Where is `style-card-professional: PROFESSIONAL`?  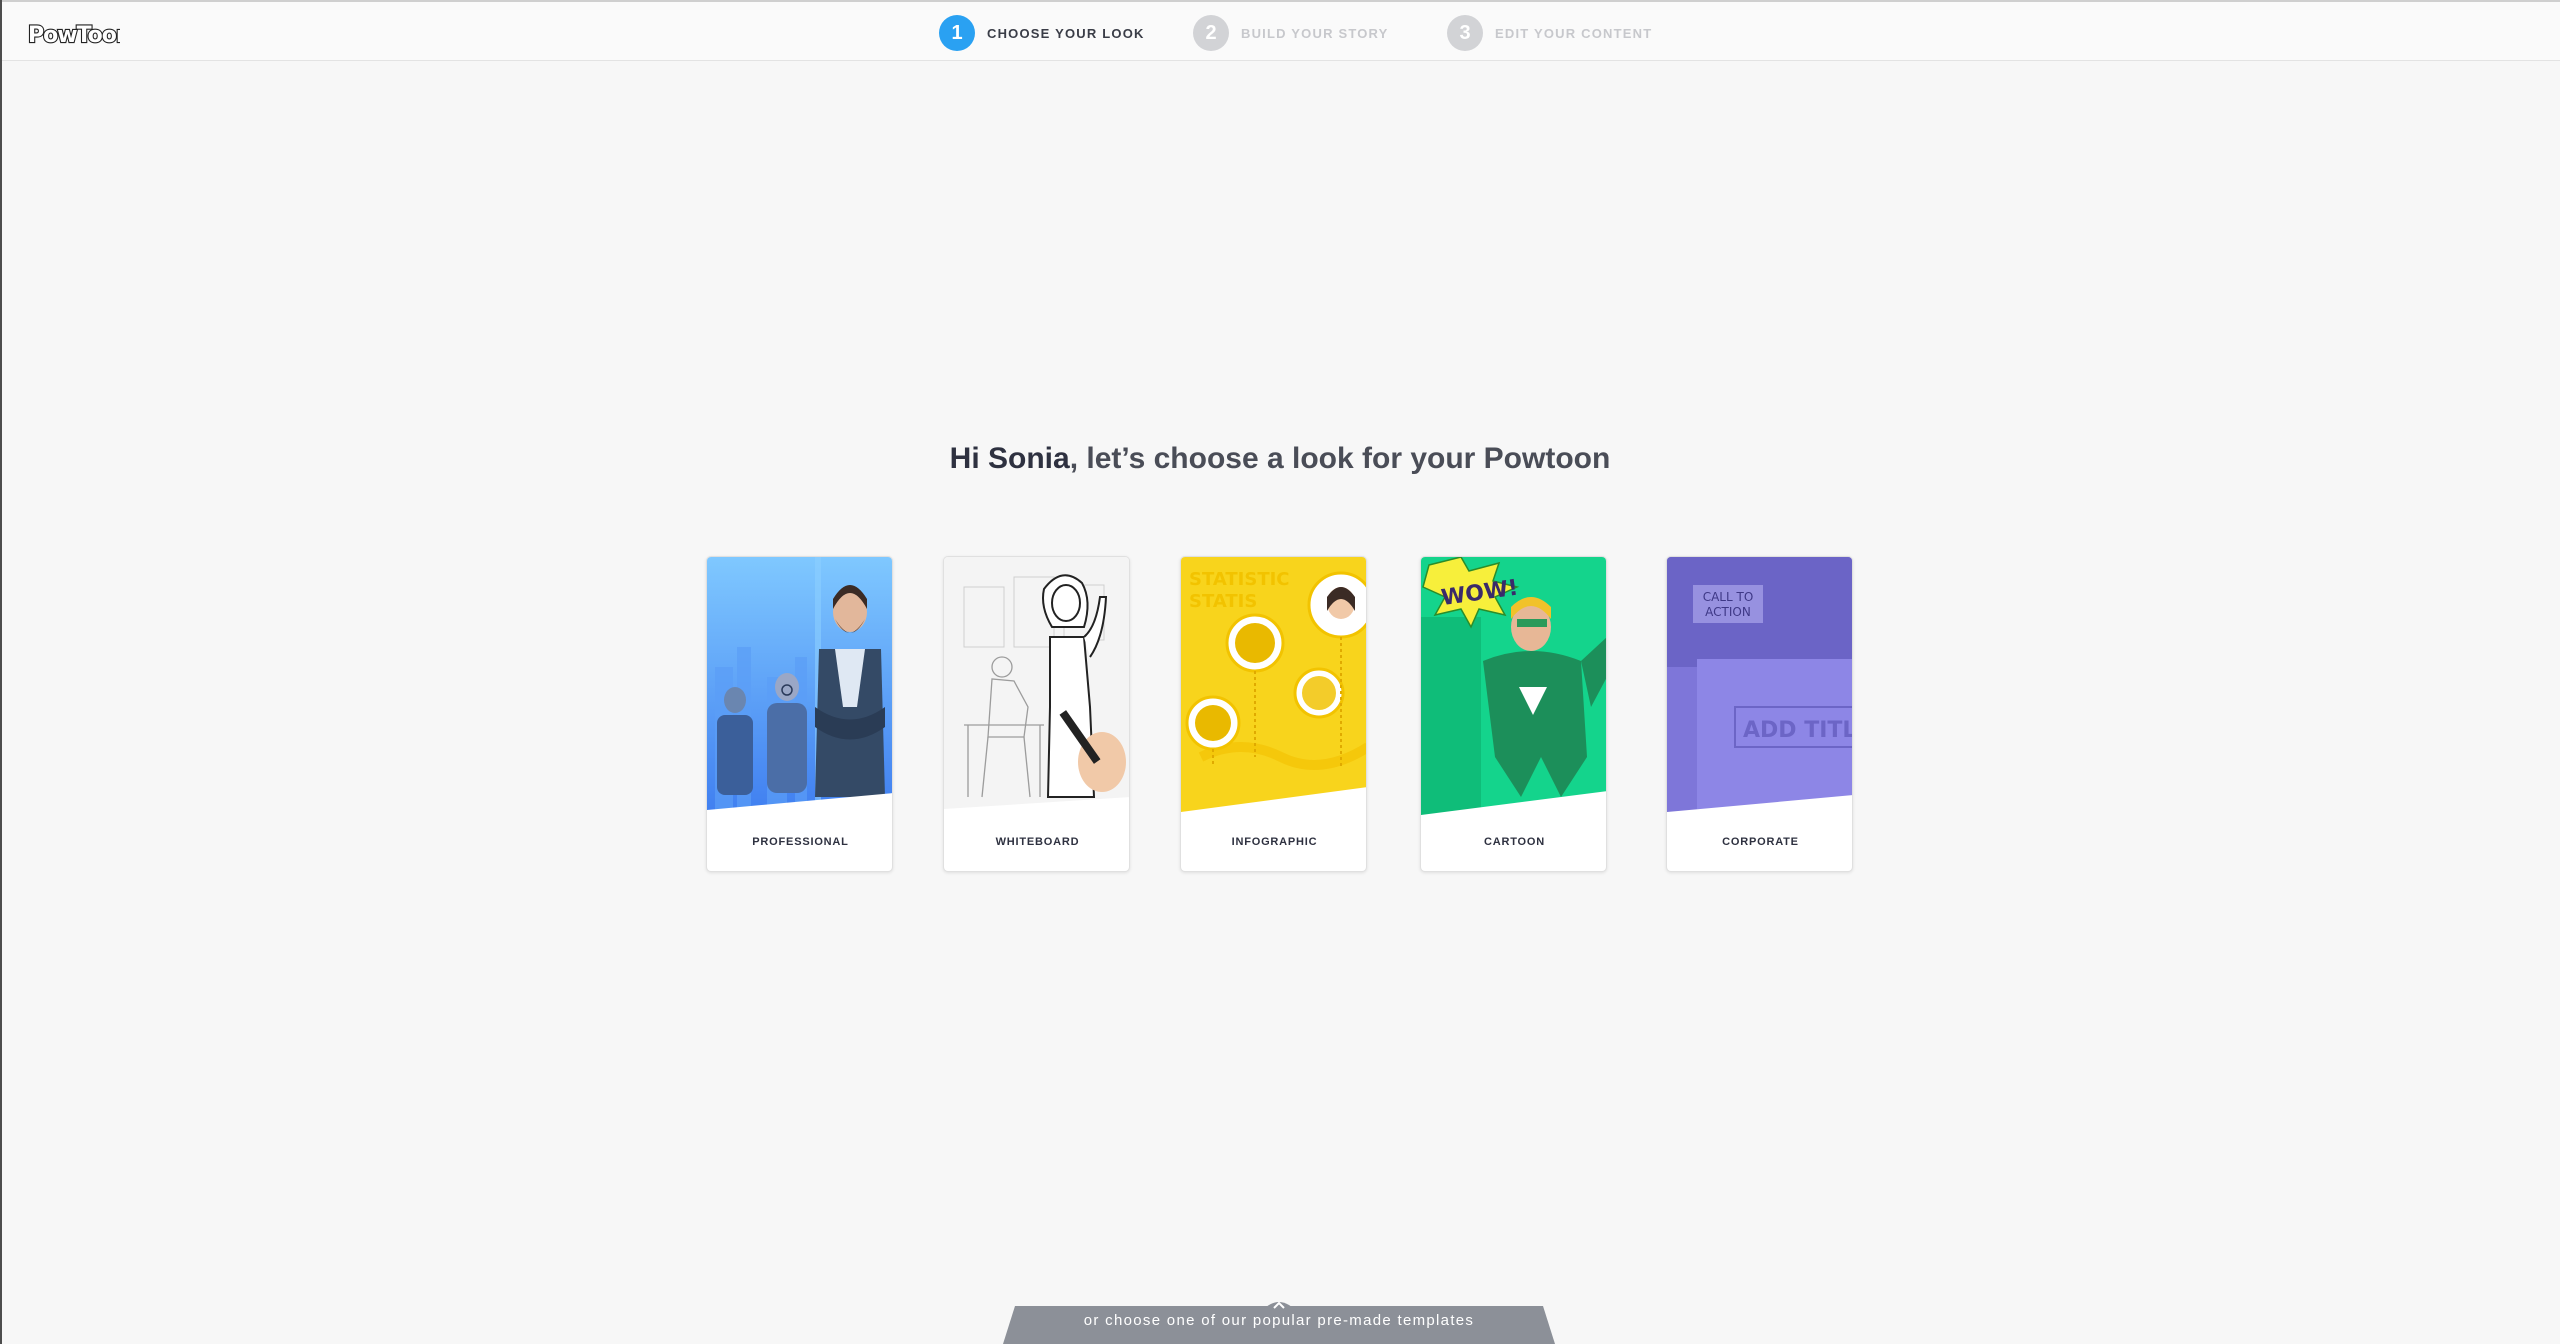 style-card-professional: PROFESSIONAL is located at coordinates (799, 714).